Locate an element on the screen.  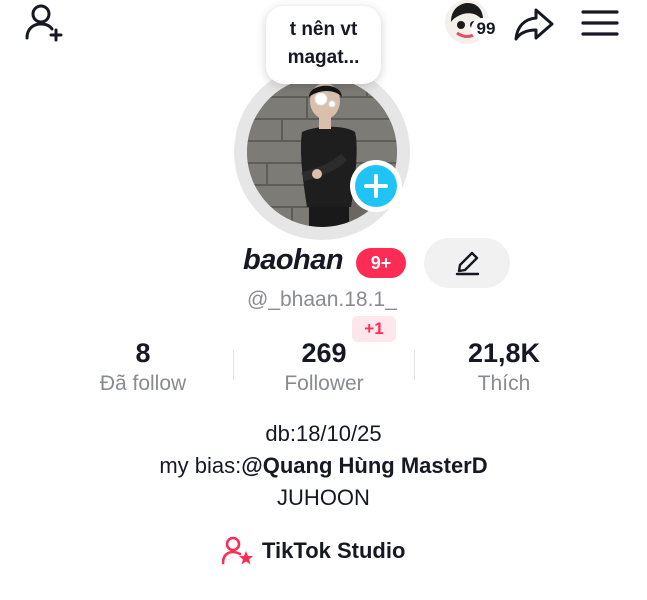
menu-icon is located at coordinates (600, 23).